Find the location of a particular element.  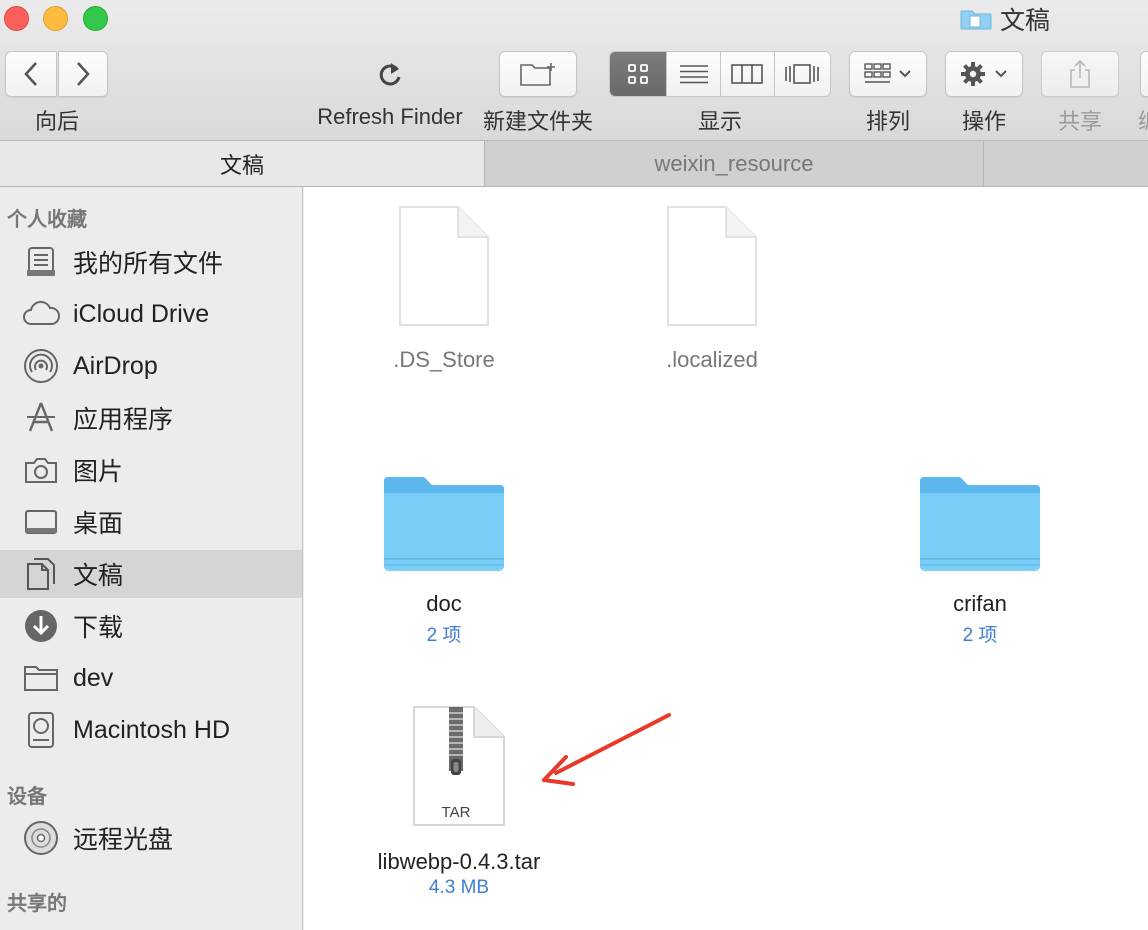

file-item-ds-store: .DS_Store is located at coordinates (444, 290).